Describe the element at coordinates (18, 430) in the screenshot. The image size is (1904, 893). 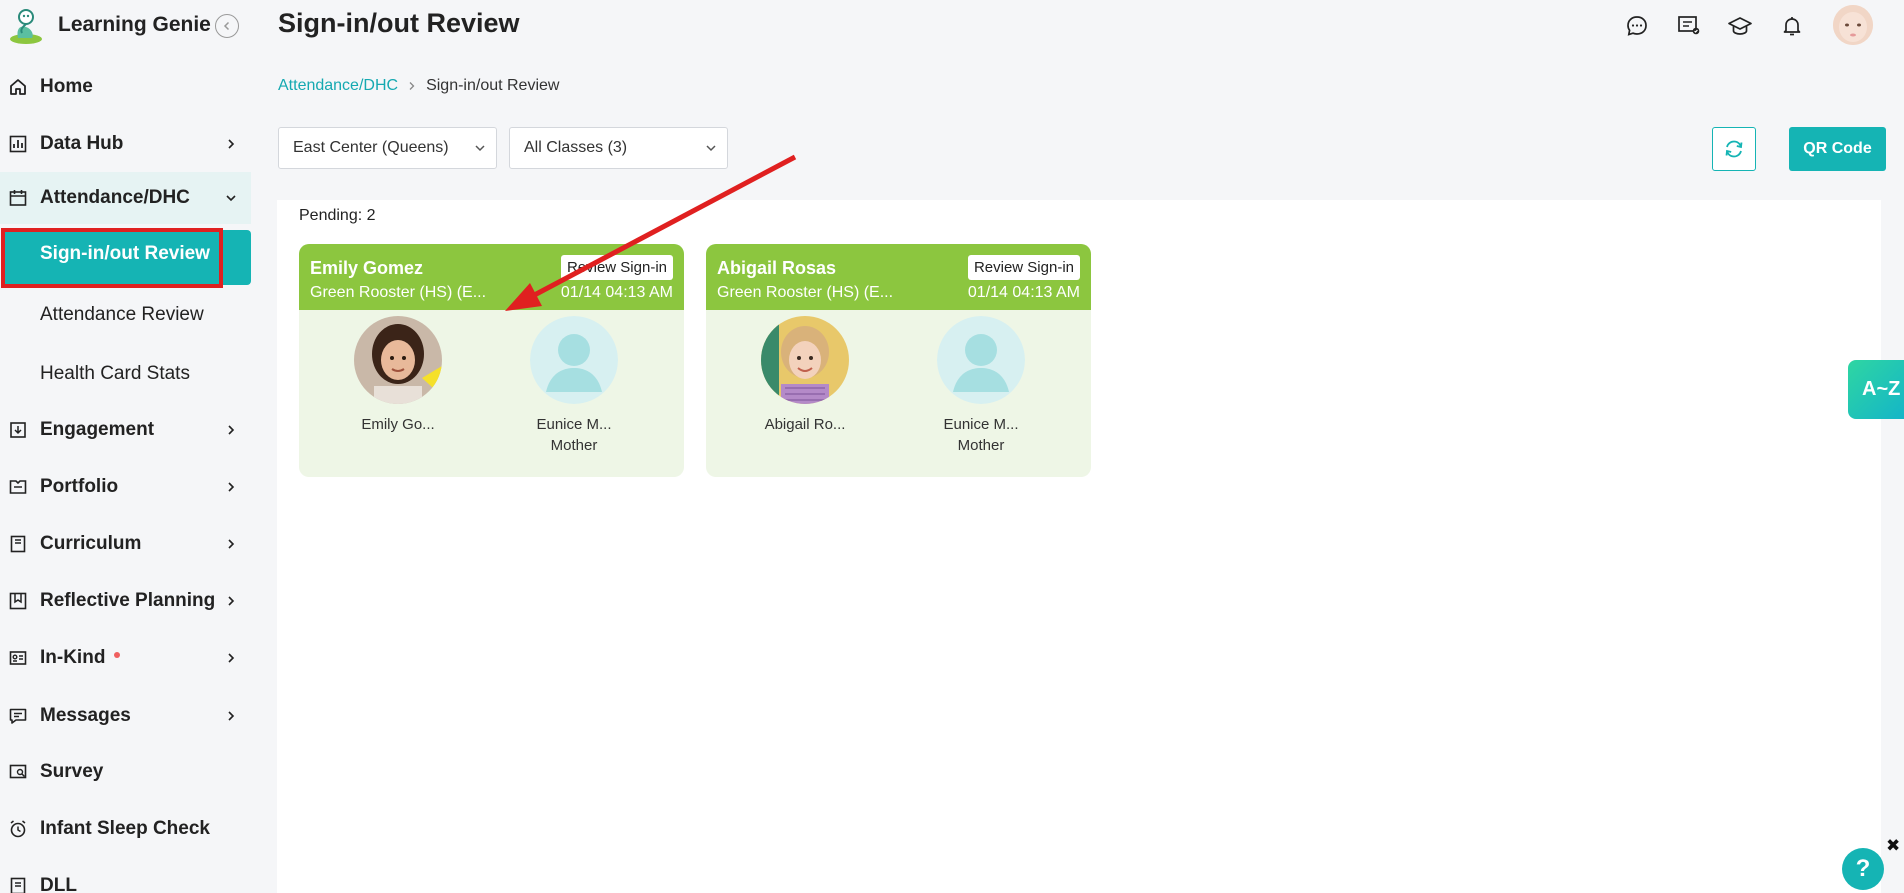
I see `engagement-icon` at that location.